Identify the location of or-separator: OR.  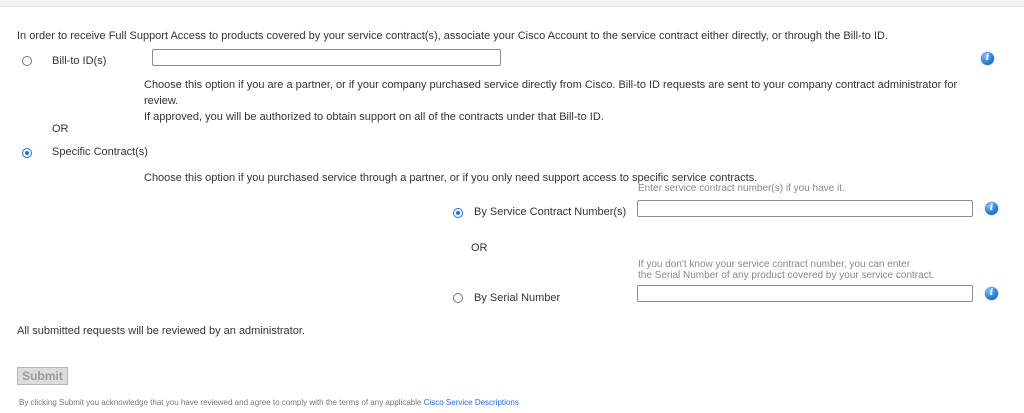
(60, 129).